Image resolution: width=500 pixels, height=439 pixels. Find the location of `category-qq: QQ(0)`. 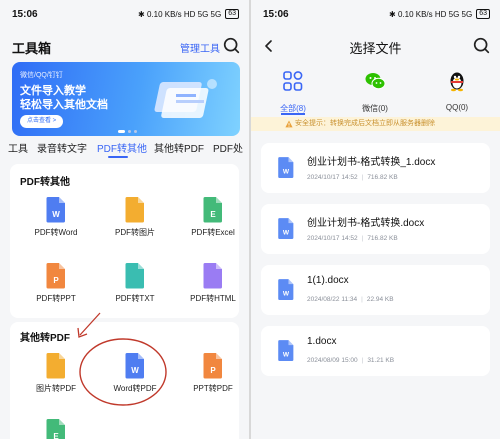

category-qq: QQ(0) is located at coordinates (457, 91).